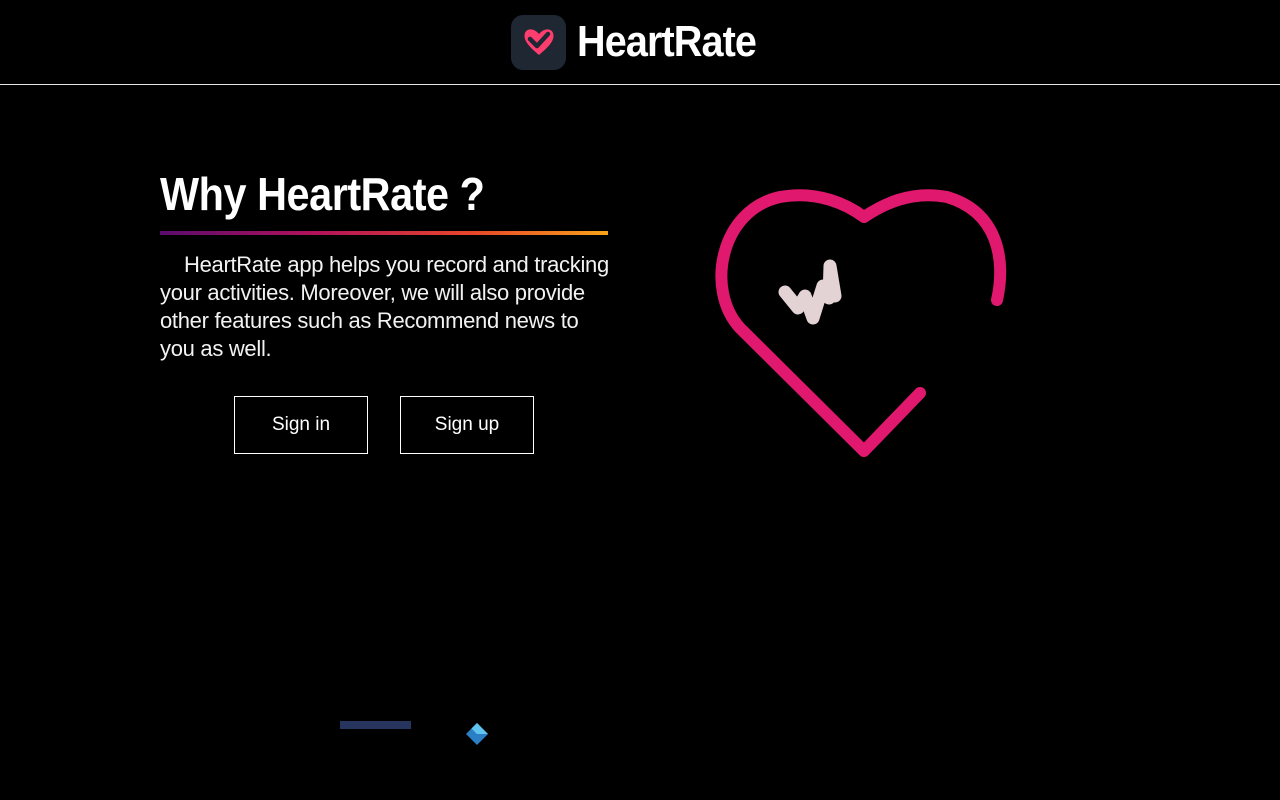 The width and height of the screenshot is (1280, 800). What do you see at coordinates (667, 41) in the screenshot?
I see `app-name: HeartRate` at bounding box center [667, 41].